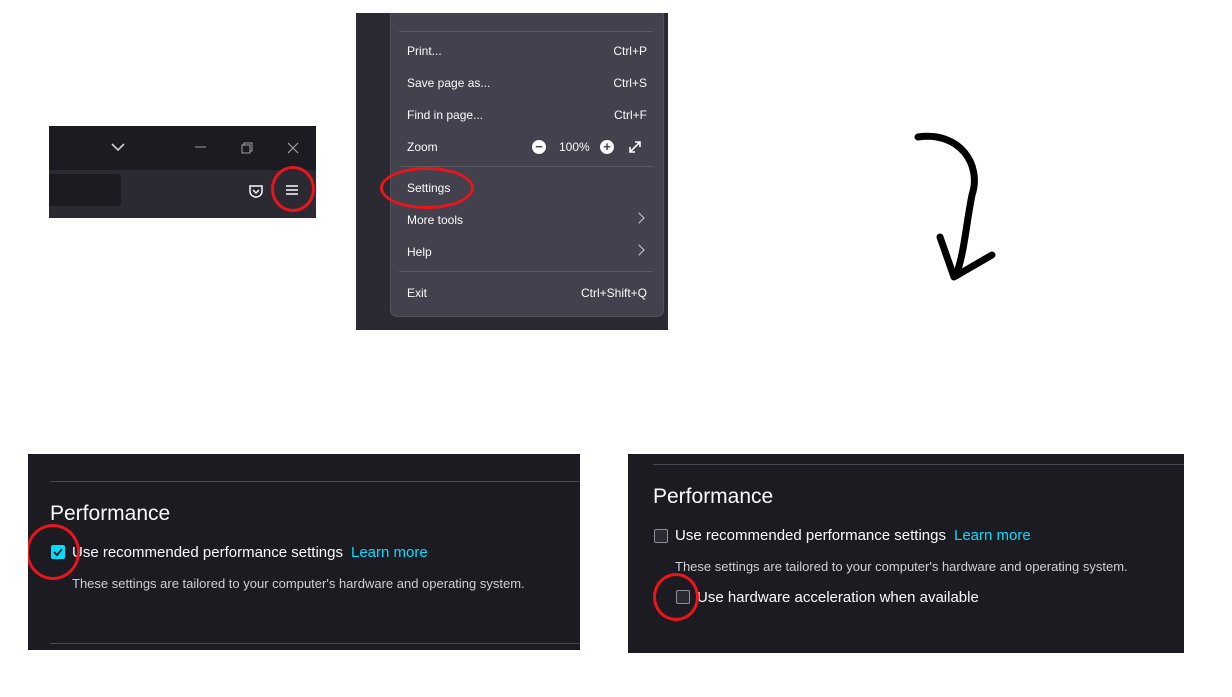  I want to click on menu-item-exit: Exit Ctrl+Shift+Q, so click(527, 293).